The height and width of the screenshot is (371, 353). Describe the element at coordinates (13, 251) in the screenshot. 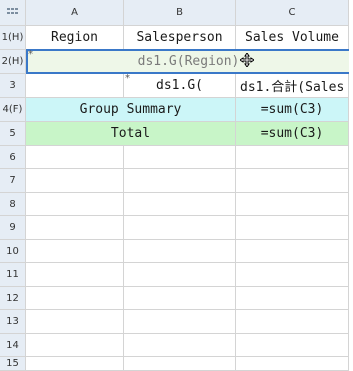

I see `row-header-10: 10` at that location.